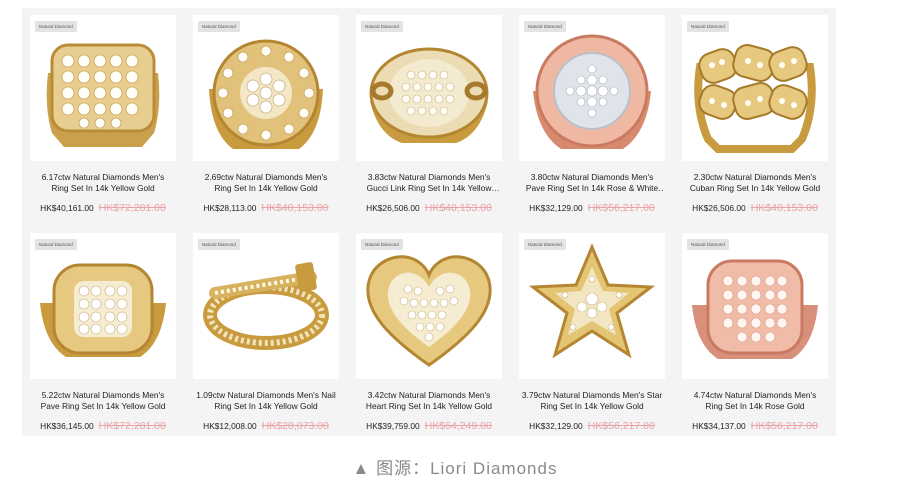 The image size is (910, 493). I want to click on sale-price: HK$28,113.00, so click(230, 208).